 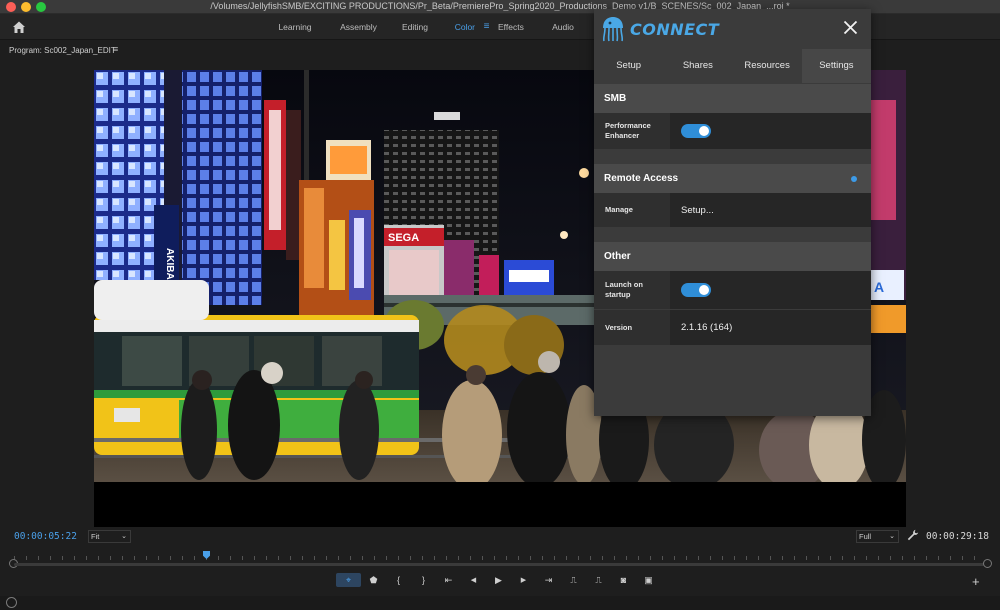 I want to click on connect-header: CONNECT, so click(x=732, y=29).